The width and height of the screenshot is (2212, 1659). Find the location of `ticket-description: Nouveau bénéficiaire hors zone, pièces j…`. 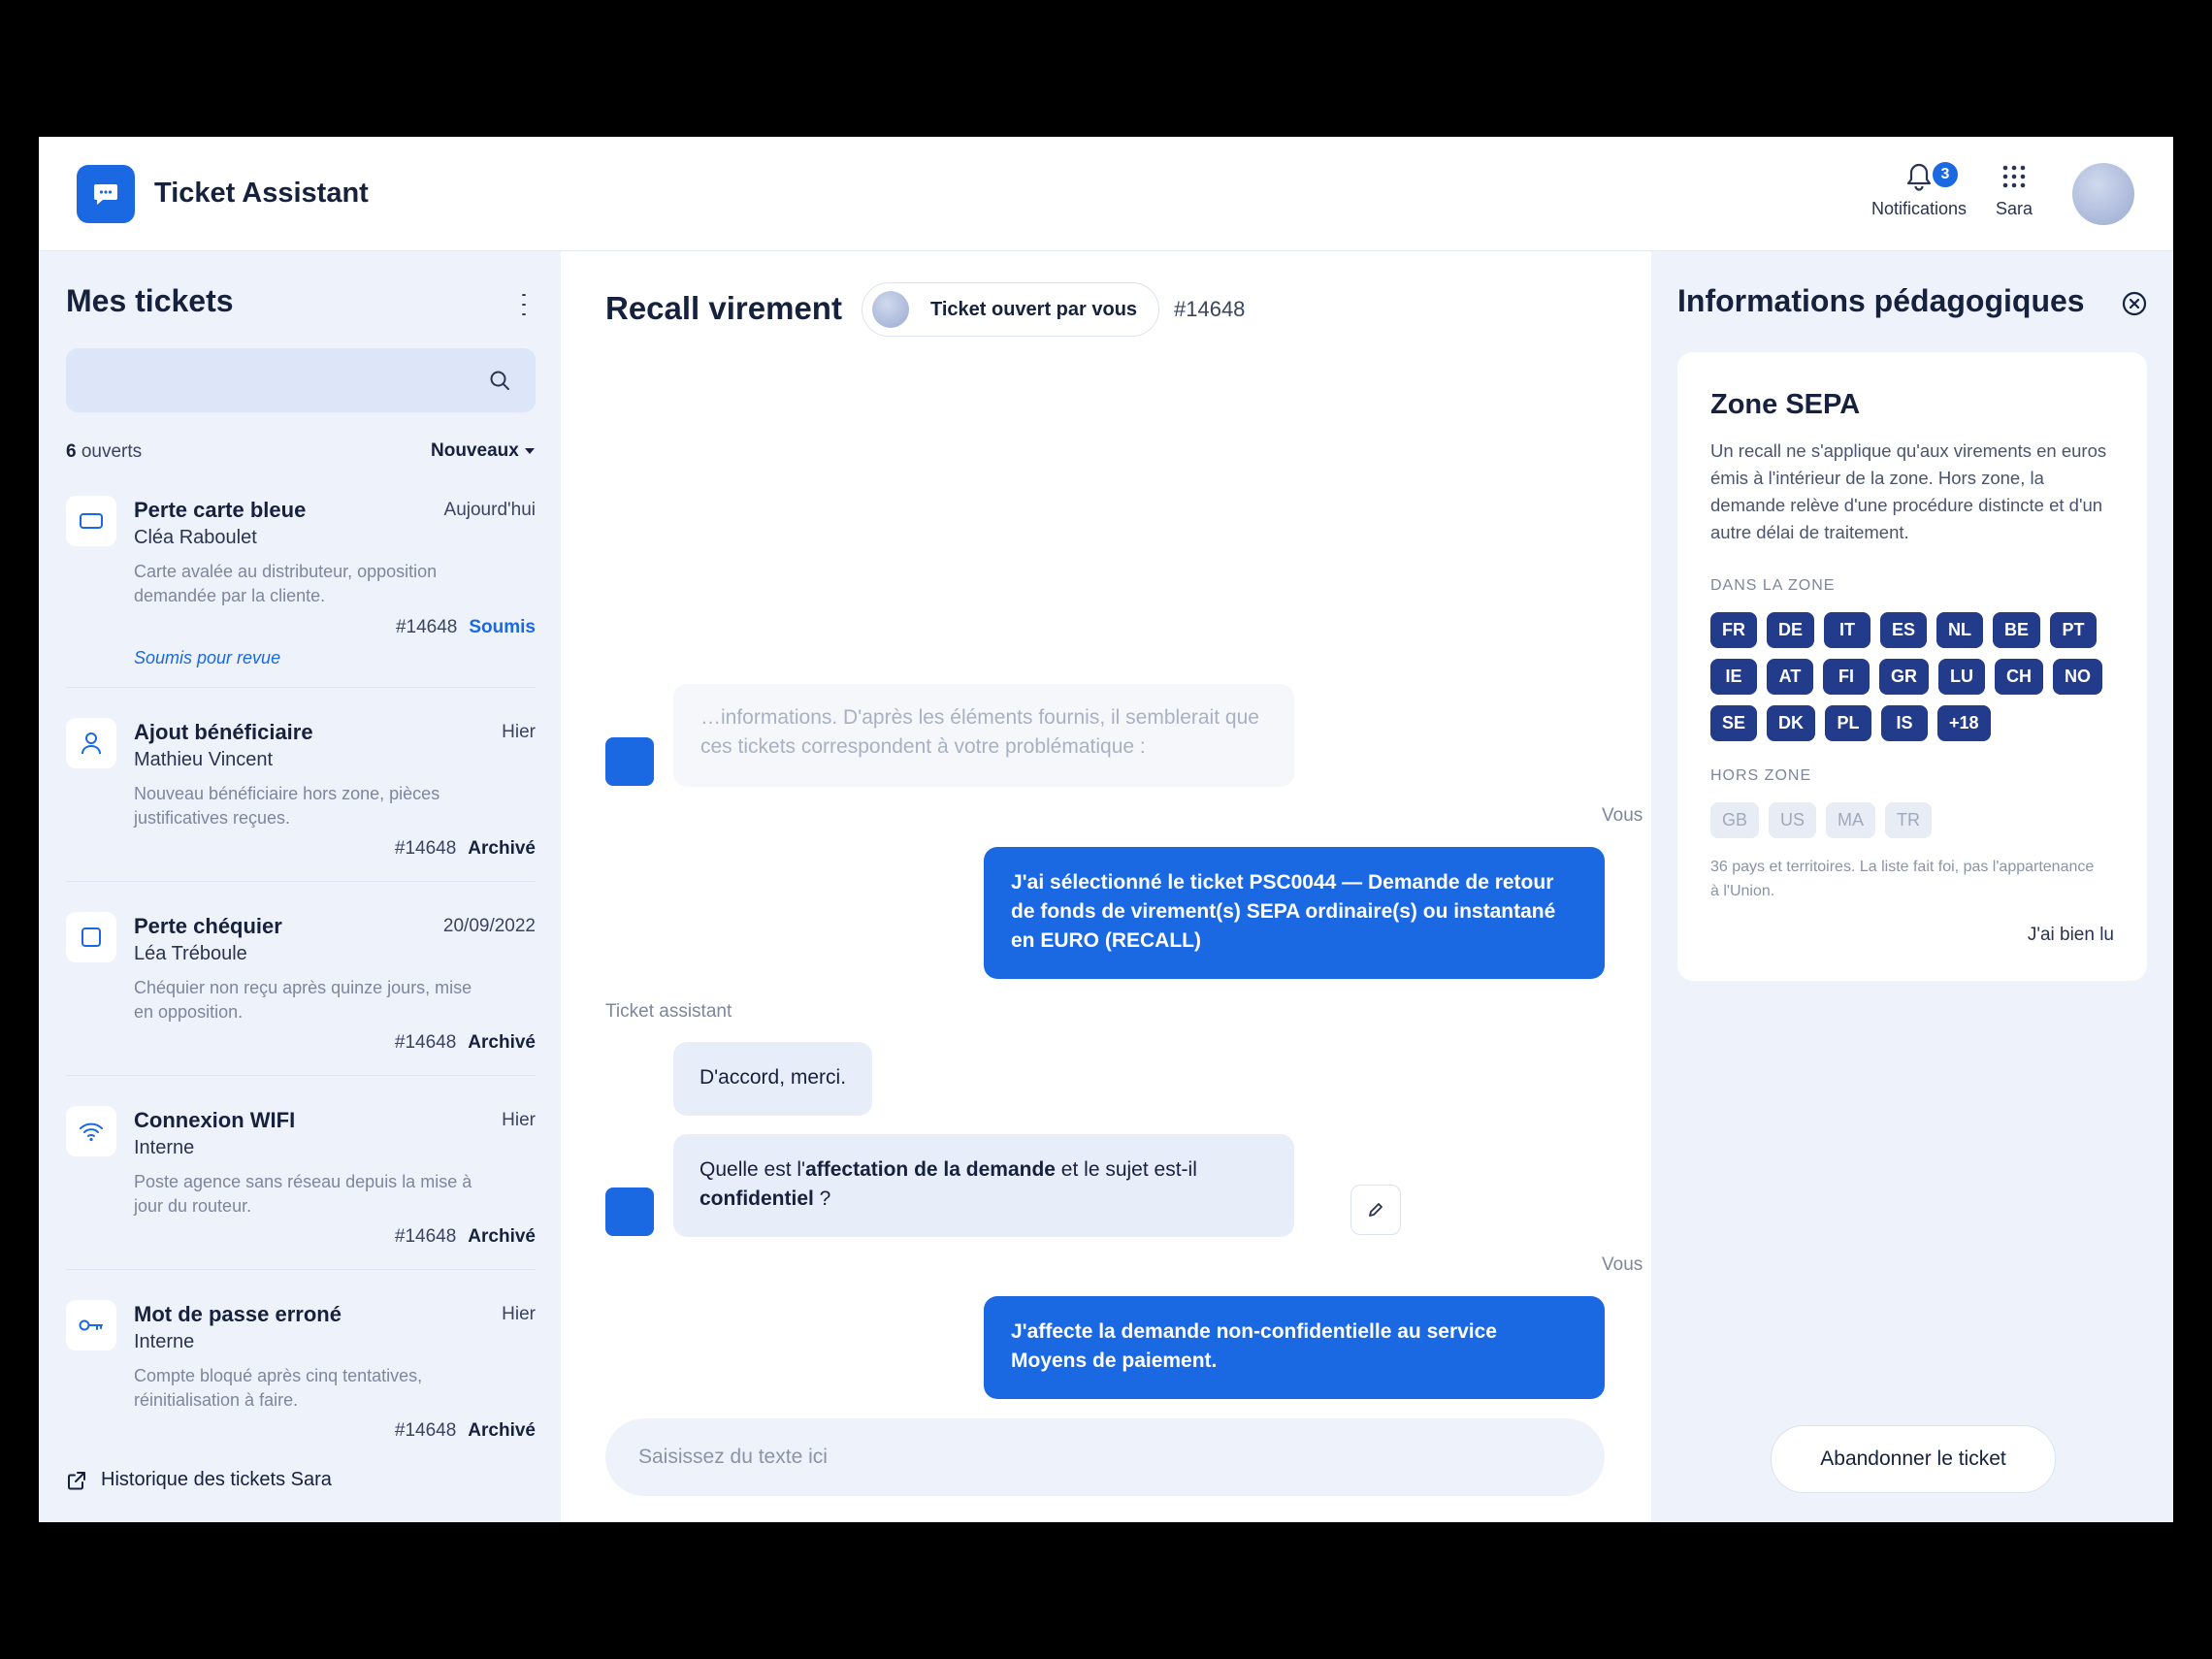

ticket-description: Nouveau bénéficiaire hors zone, pièces j… is located at coordinates (287, 806).